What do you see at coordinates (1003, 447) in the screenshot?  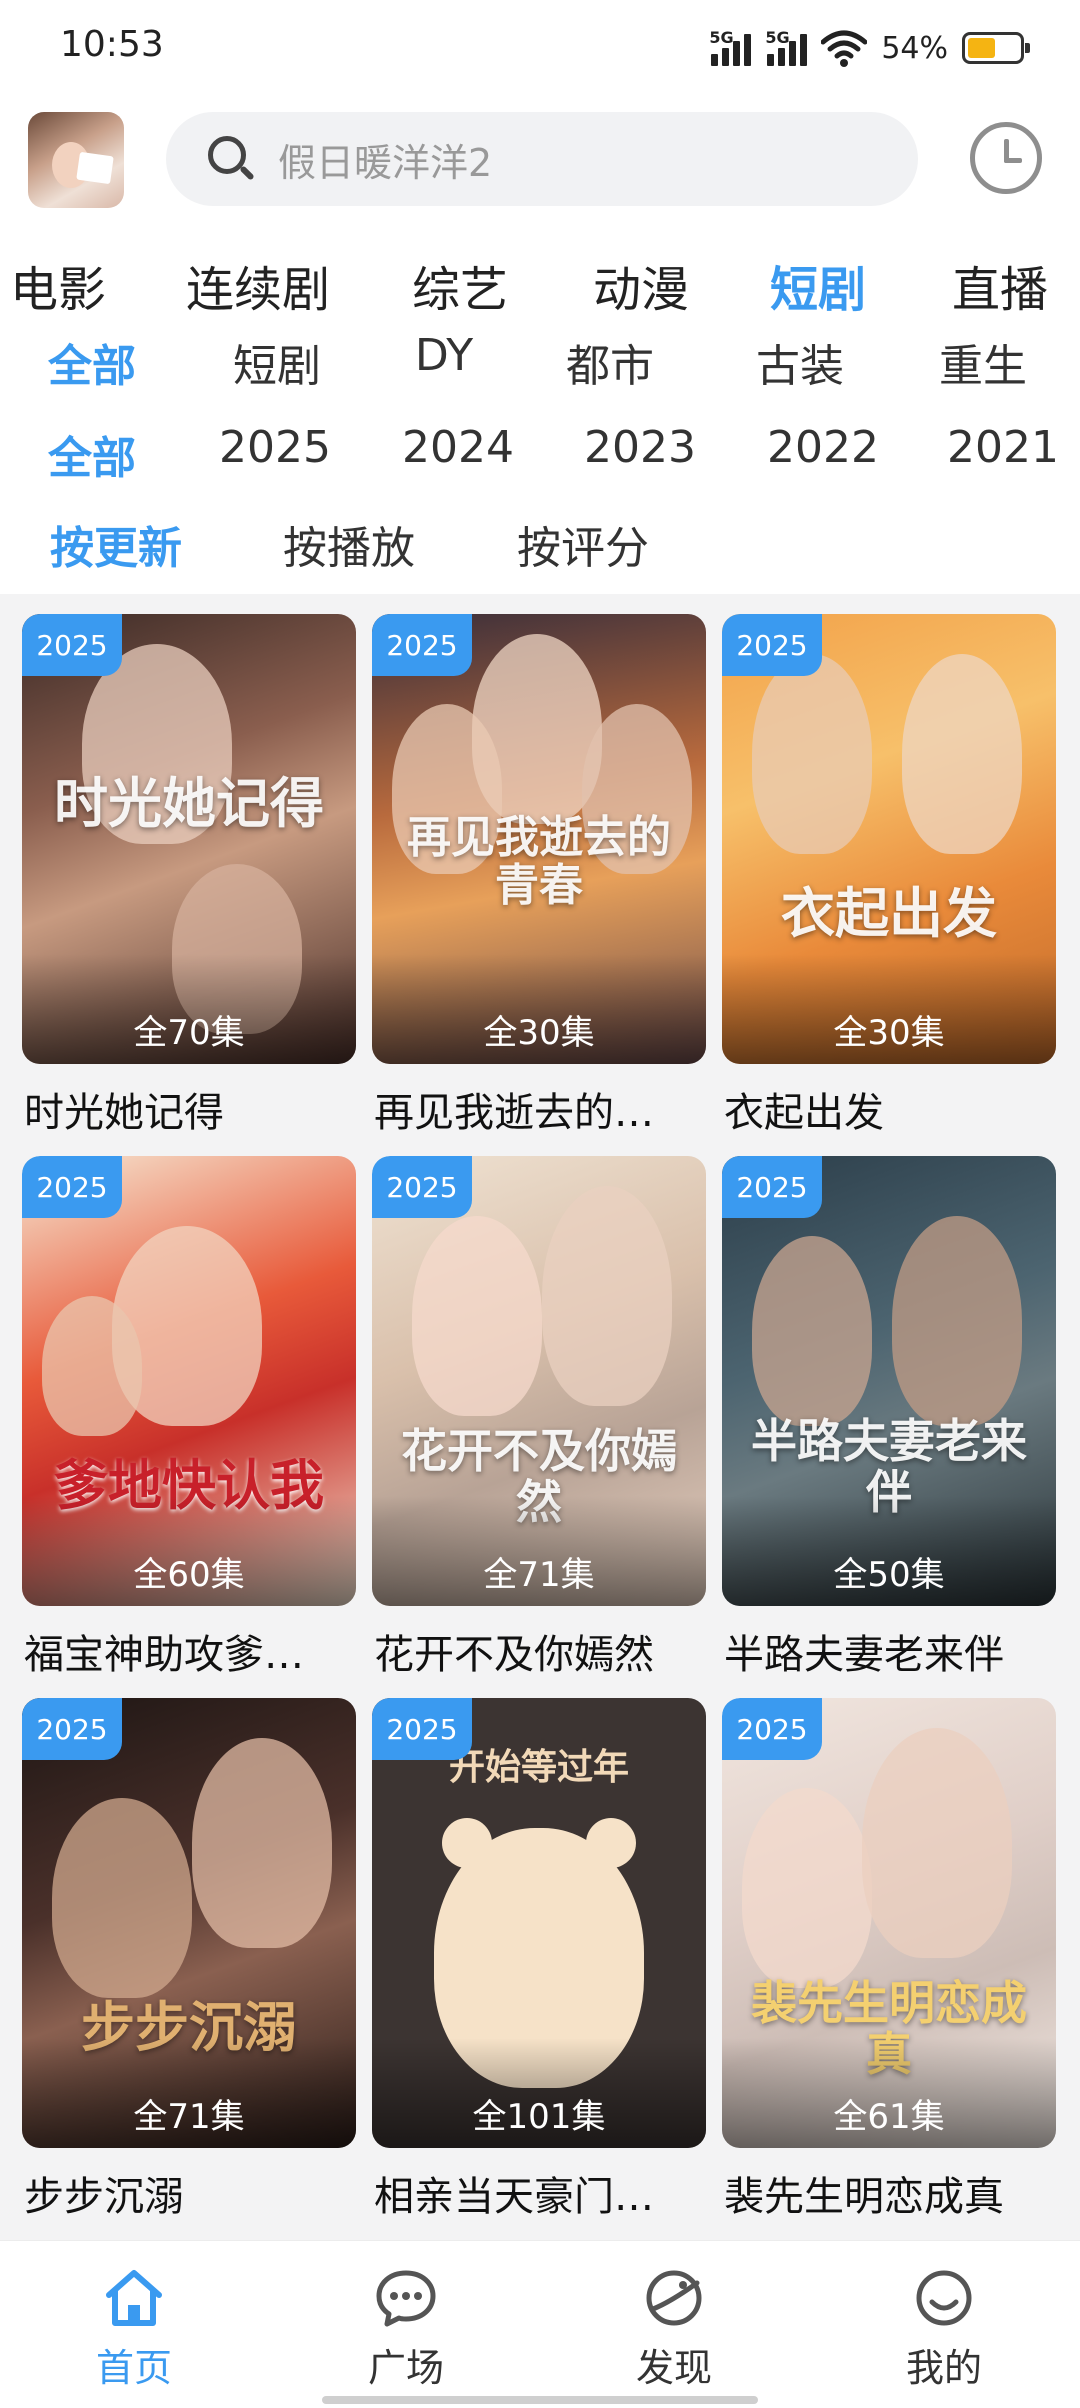 I see `year-2021: 2021` at bounding box center [1003, 447].